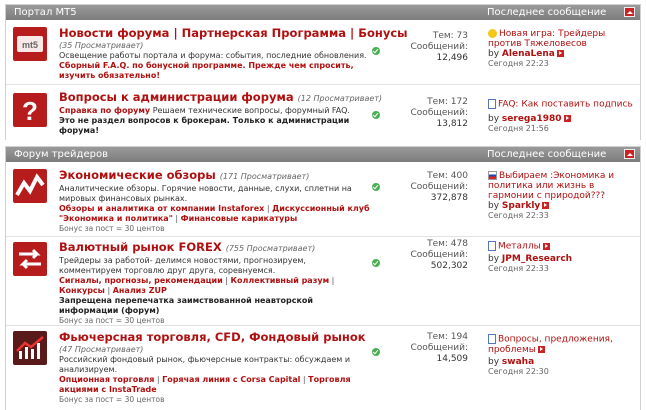  What do you see at coordinates (280, 280) in the screenshot?
I see `subforum-link: Коллективный разум` at bounding box center [280, 280].